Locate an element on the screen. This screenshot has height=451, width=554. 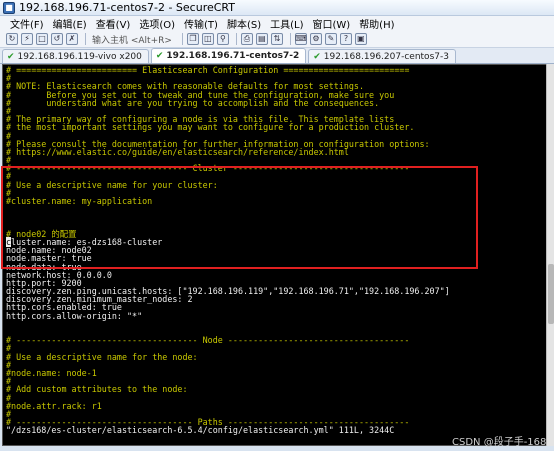
script-icon: ✎ is located at coordinates (330, 39).